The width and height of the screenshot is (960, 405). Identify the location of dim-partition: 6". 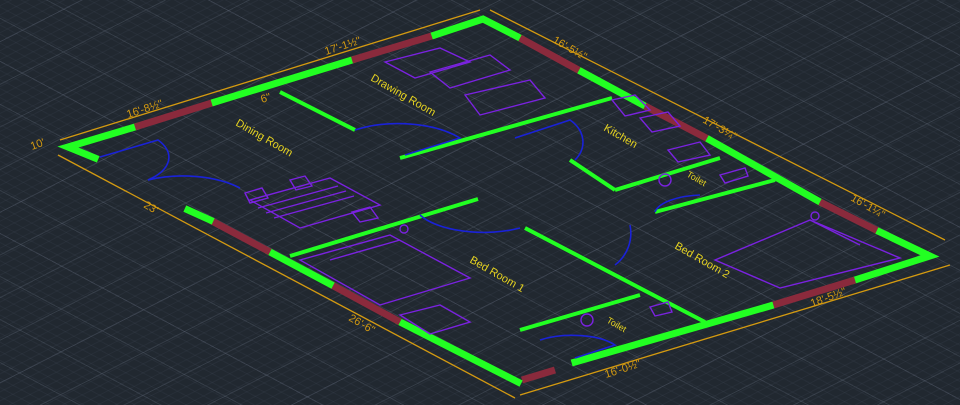
(265, 98).